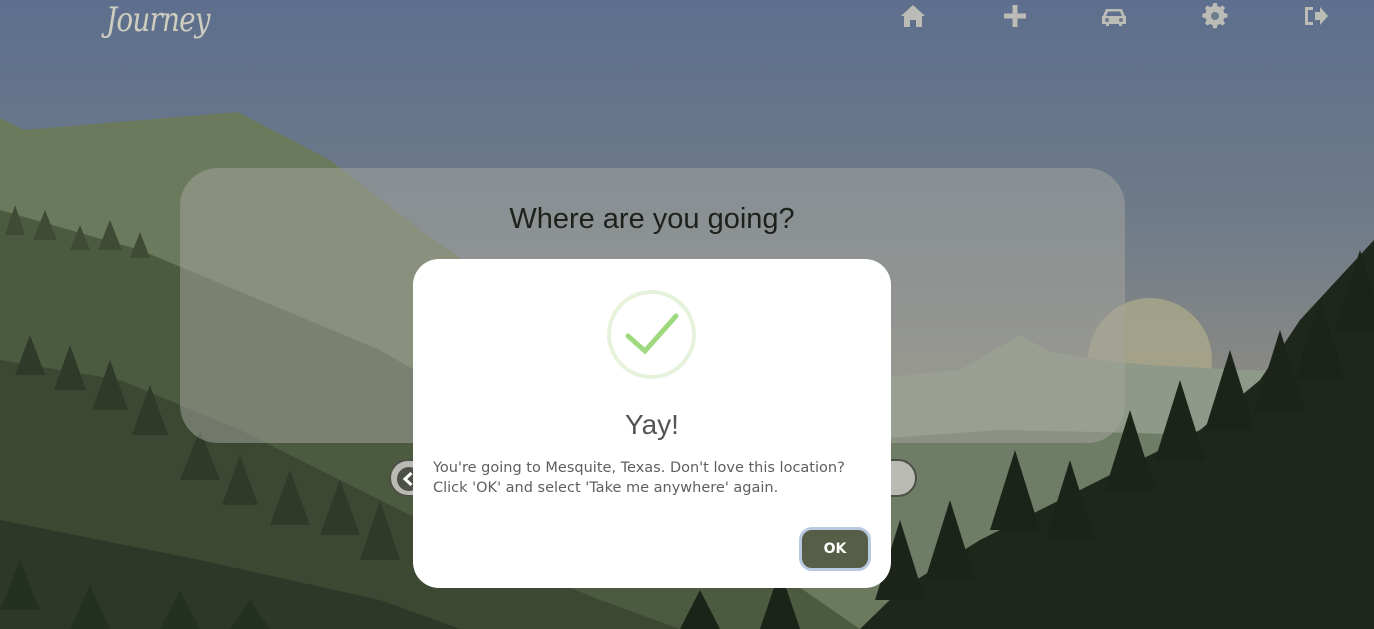  I want to click on app-logo: Journey, so click(158, 20).